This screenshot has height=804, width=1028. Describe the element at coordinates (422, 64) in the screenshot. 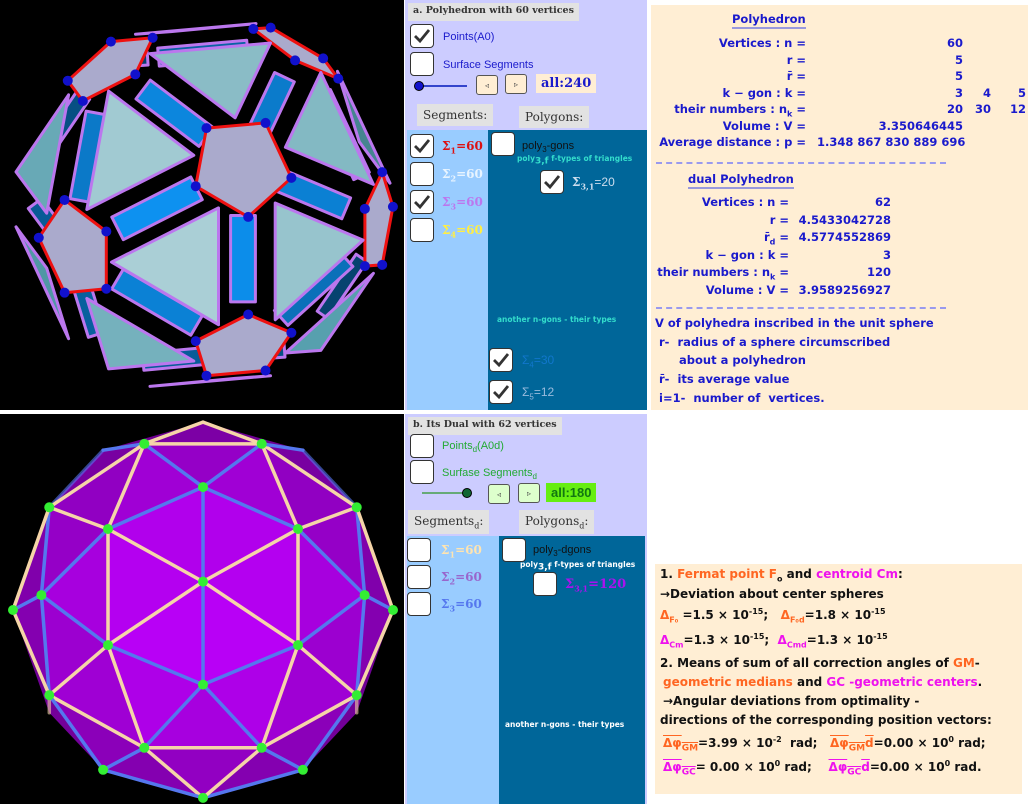

I see `surface-segments-checkbox` at that location.